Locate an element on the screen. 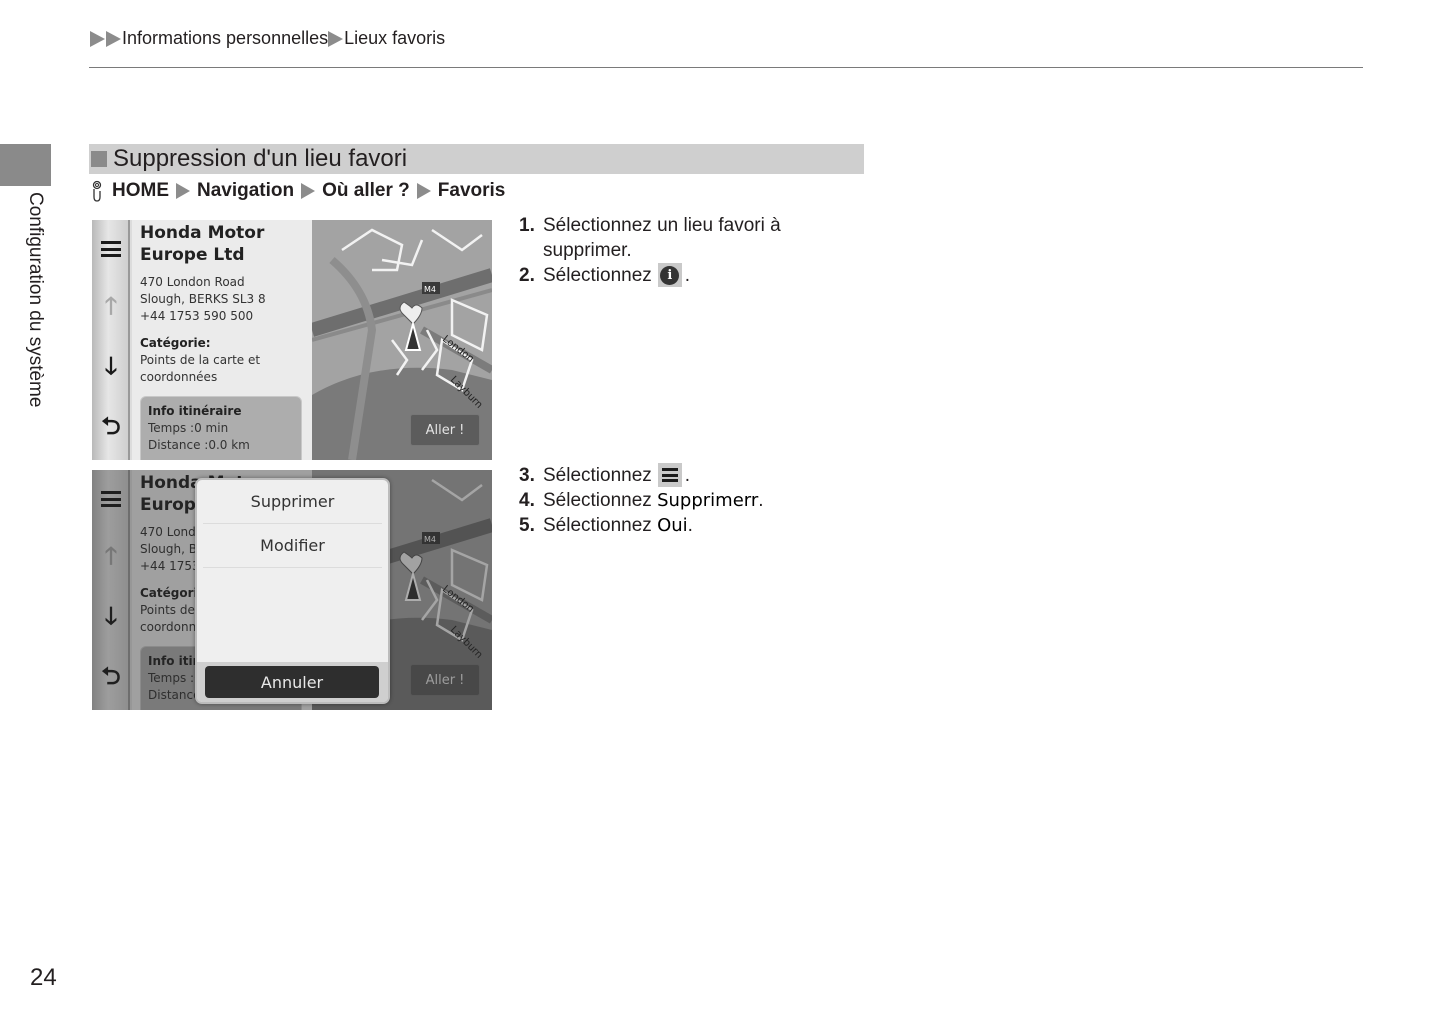  page-number: 24 is located at coordinates (43, 977).